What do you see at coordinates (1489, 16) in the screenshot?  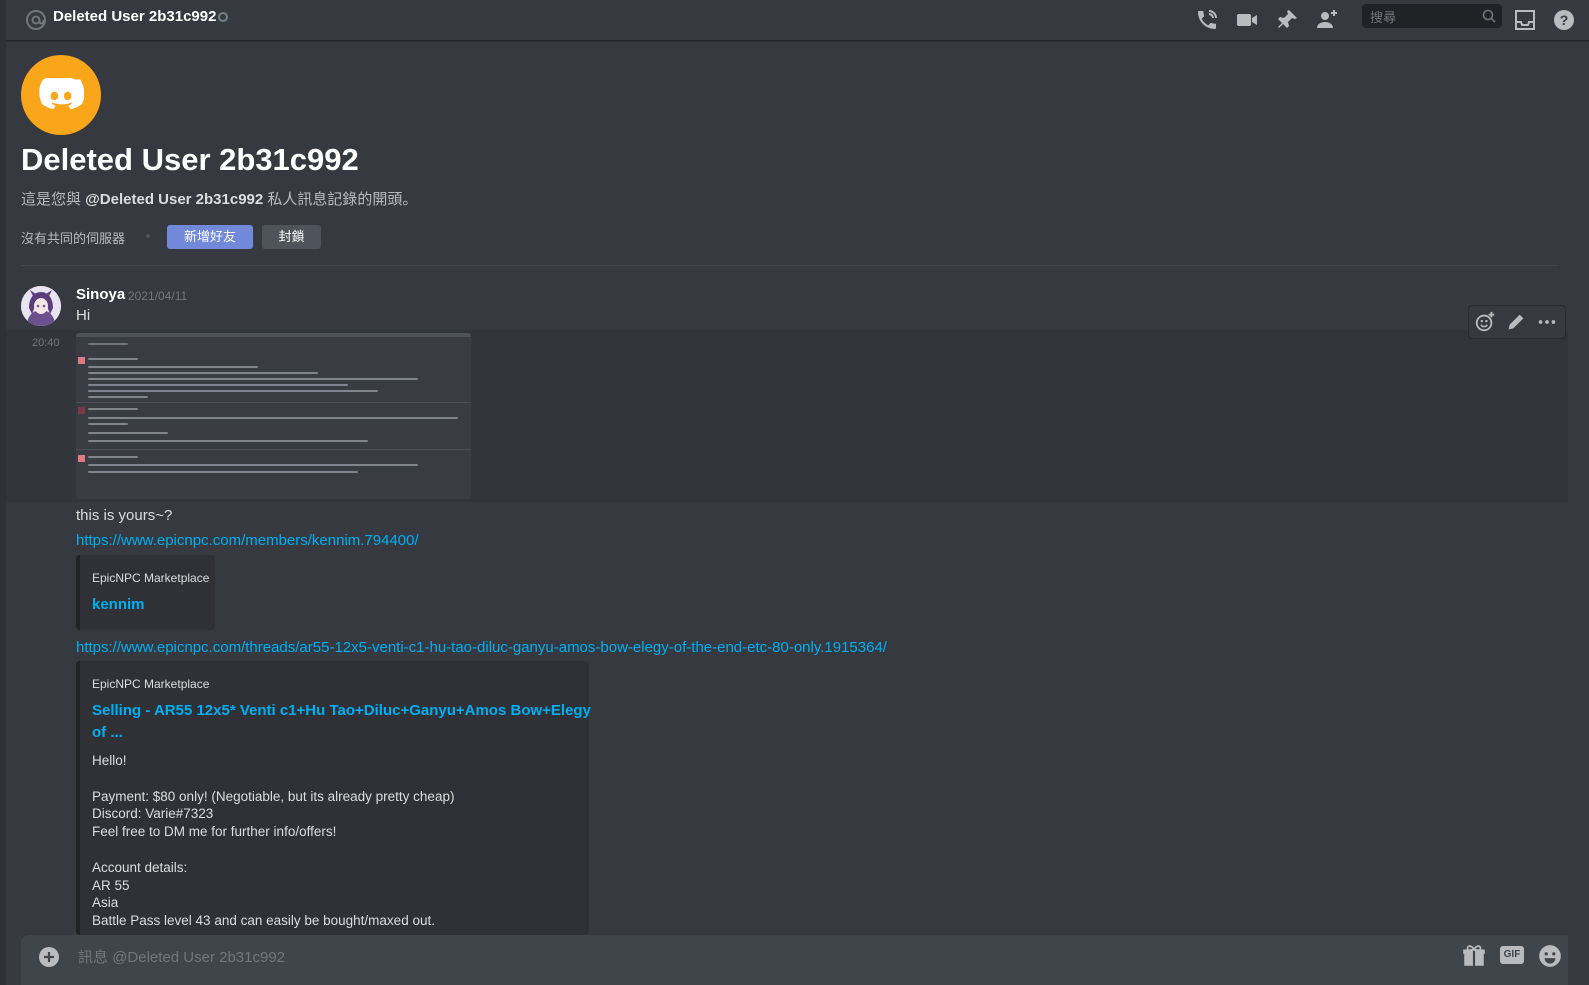 I see `search-icon` at bounding box center [1489, 16].